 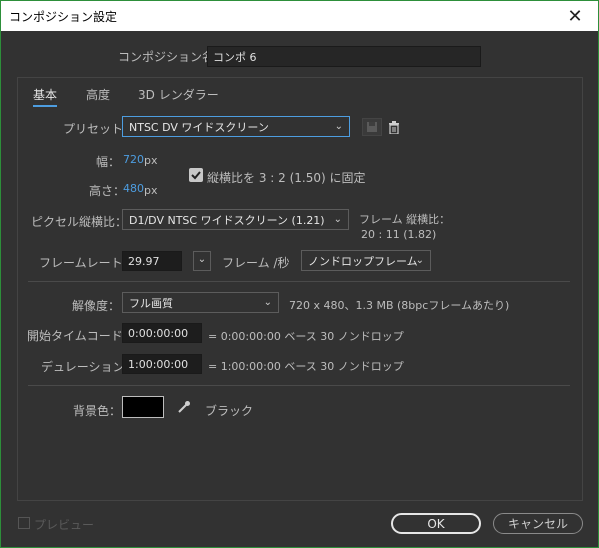 What do you see at coordinates (363, 261) in the screenshot?
I see `drop-frame-value: ノンドロップフレーム` at bounding box center [363, 261].